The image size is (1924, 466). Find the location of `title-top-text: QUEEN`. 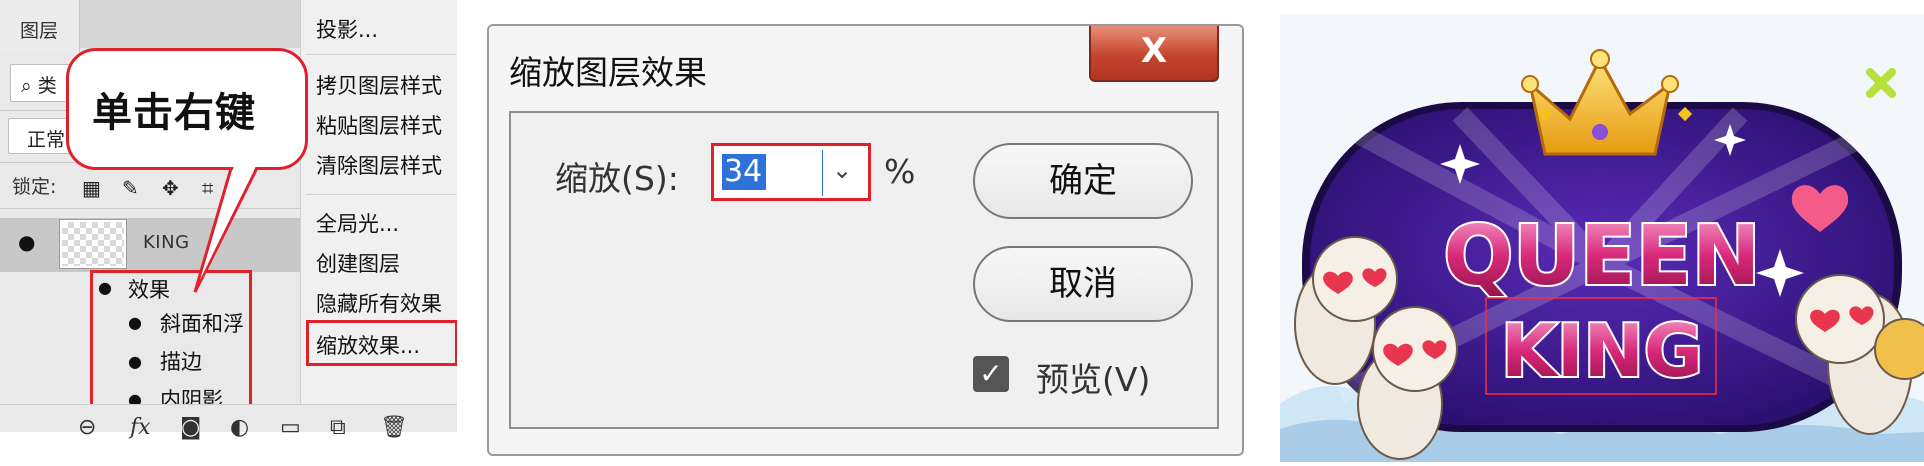

title-top-text: QUEEN is located at coordinates (1602, 256).